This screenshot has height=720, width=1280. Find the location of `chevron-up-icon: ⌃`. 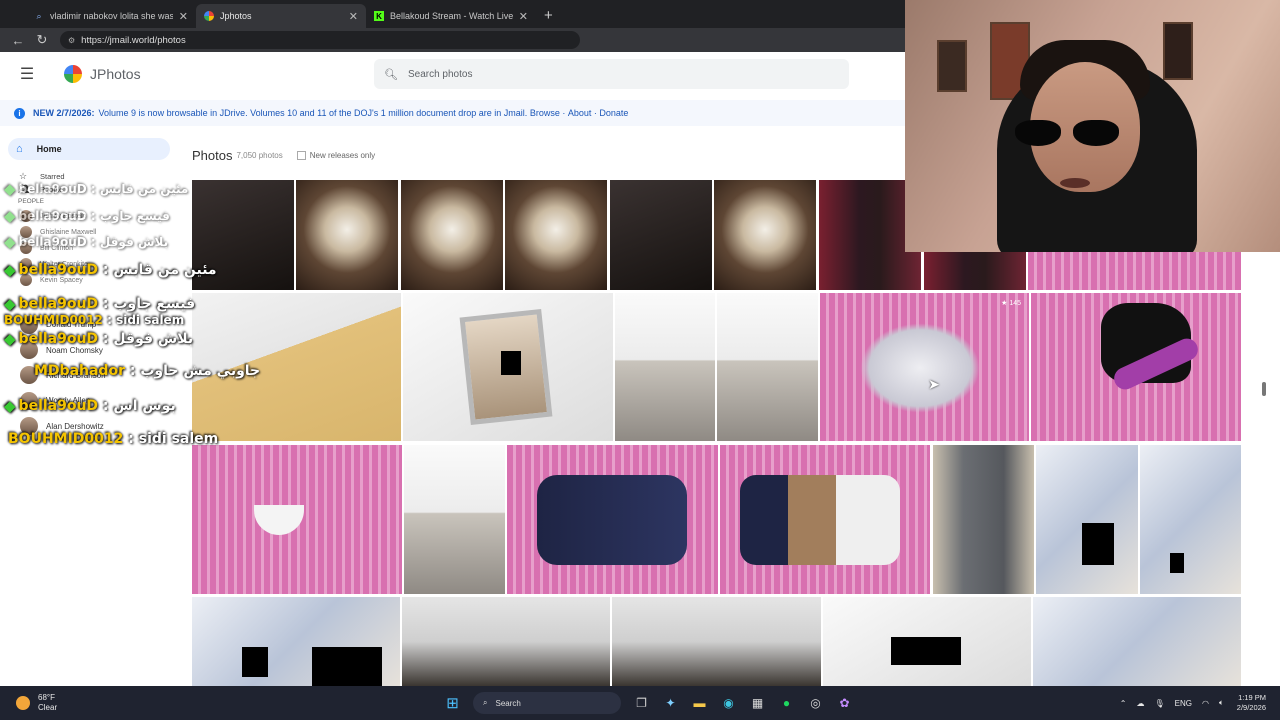

chevron-up-icon: ⌃ is located at coordinates (1123, 703).